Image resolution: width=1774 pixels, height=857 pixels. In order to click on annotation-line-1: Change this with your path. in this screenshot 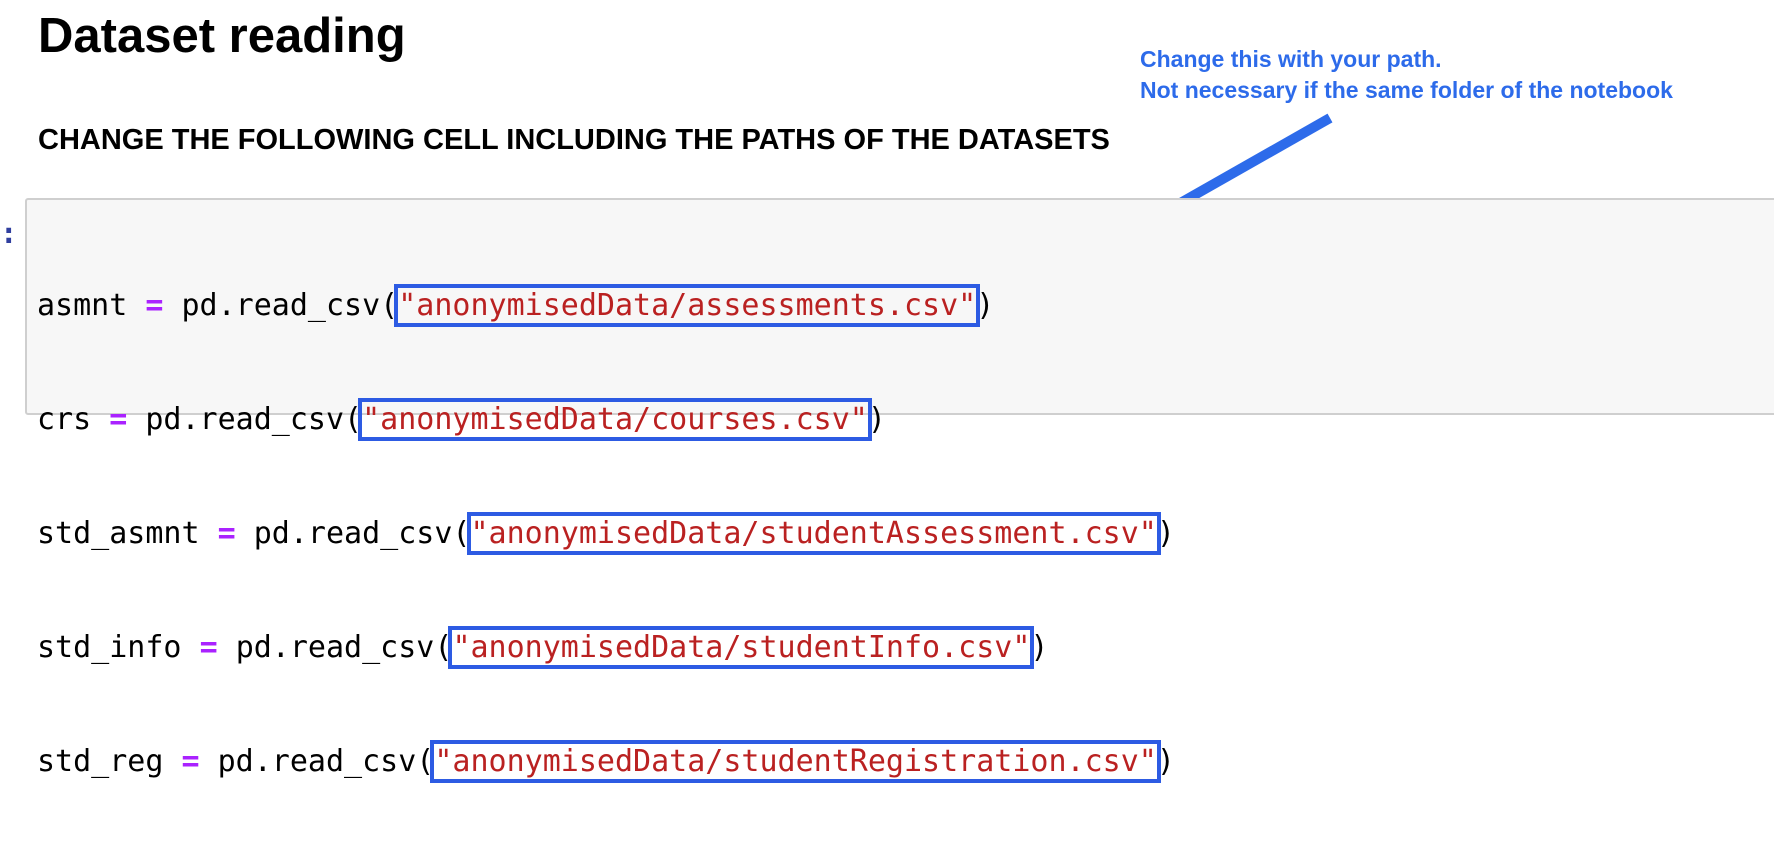, I will do `click(1291, 59)`.